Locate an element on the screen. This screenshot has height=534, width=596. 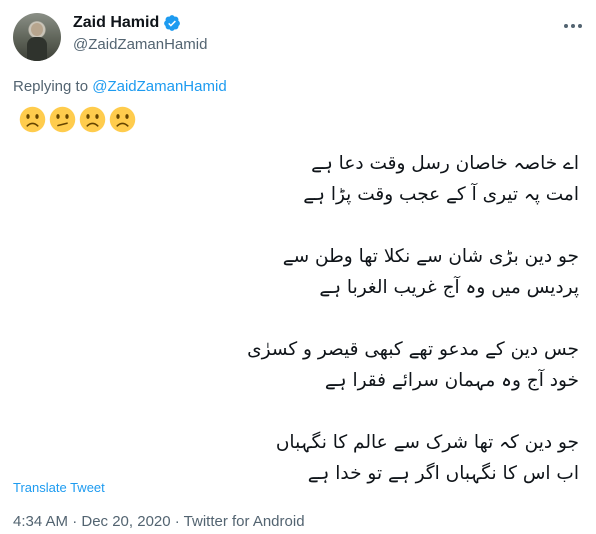
poem-line: جو دین کہ تھا شرک سے عالم کا نگہباں is located at coordinates (427, 442).